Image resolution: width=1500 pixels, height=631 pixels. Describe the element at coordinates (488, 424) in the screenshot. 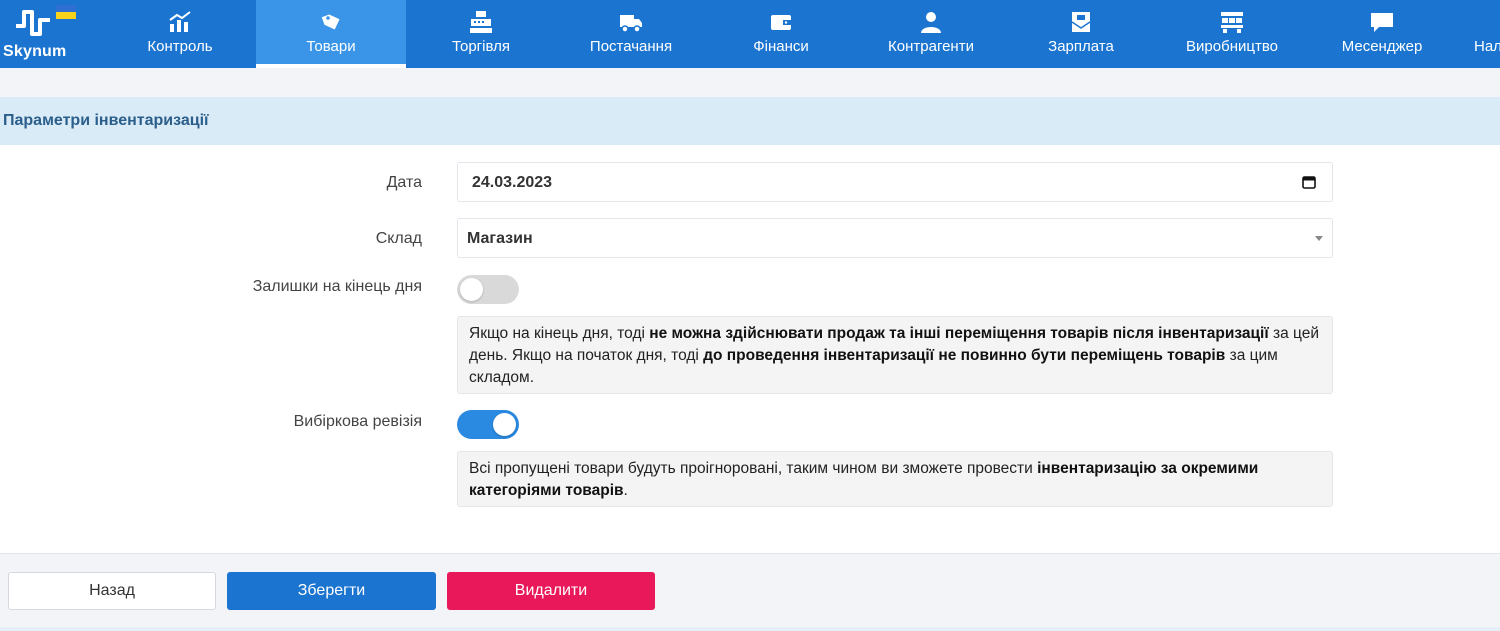

I see `selective-toggle` at that location.